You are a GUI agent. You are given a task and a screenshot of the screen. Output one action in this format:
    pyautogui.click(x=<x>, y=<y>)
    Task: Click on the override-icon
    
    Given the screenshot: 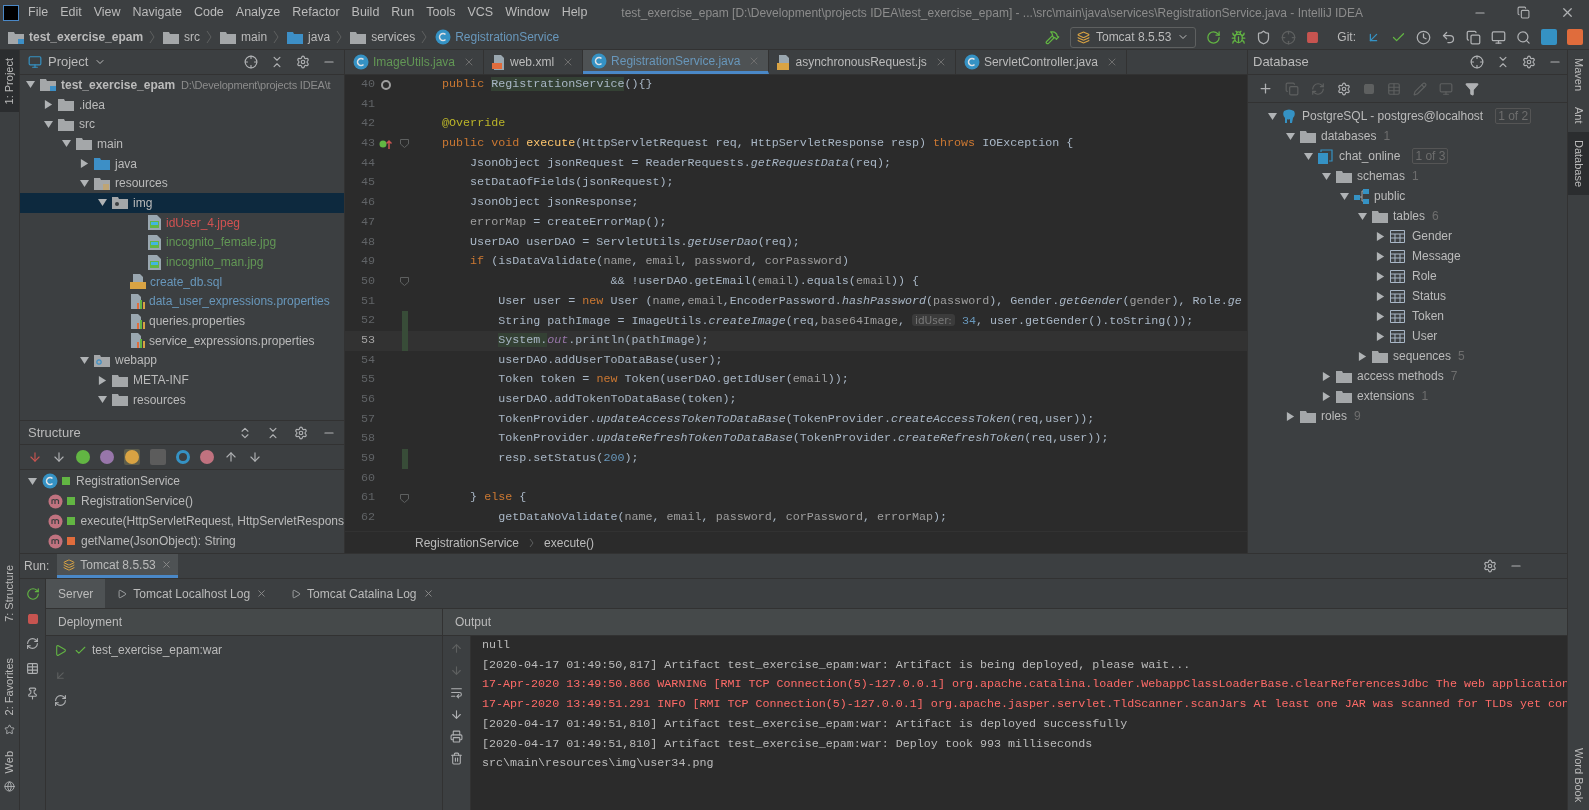 What is the action you would take?
    pyautogui.click(x=386, y=143)
    